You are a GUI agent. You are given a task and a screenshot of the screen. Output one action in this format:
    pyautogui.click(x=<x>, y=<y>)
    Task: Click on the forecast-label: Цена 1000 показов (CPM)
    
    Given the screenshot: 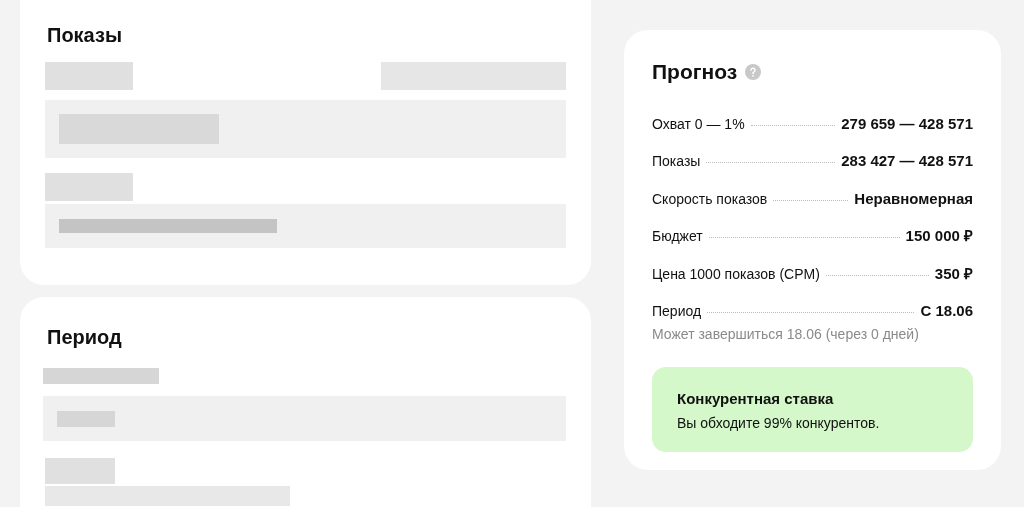 What is the action you would take?
    pyautogui.click(x=736, y=274)
    